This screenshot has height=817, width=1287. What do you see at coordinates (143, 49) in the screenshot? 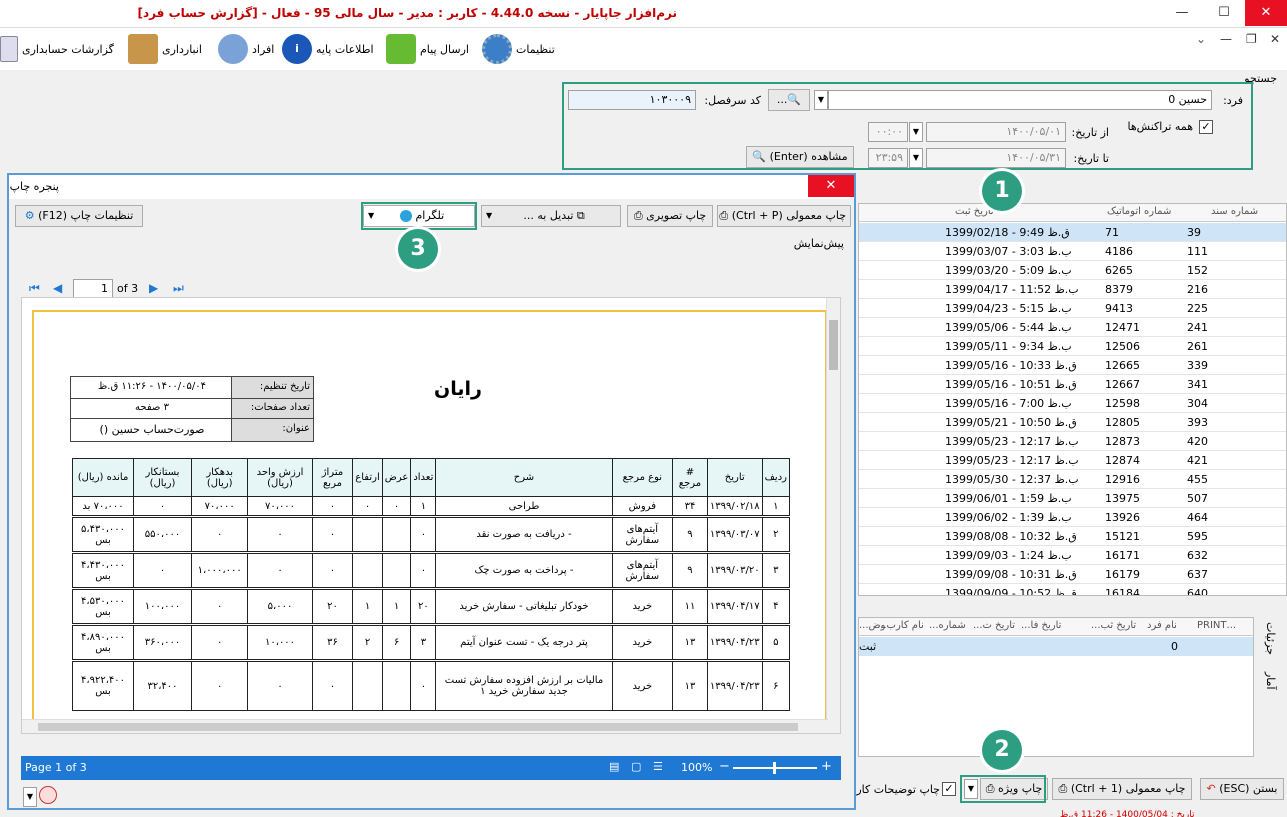
I see `box-icon` at bounding box center [143, 49].